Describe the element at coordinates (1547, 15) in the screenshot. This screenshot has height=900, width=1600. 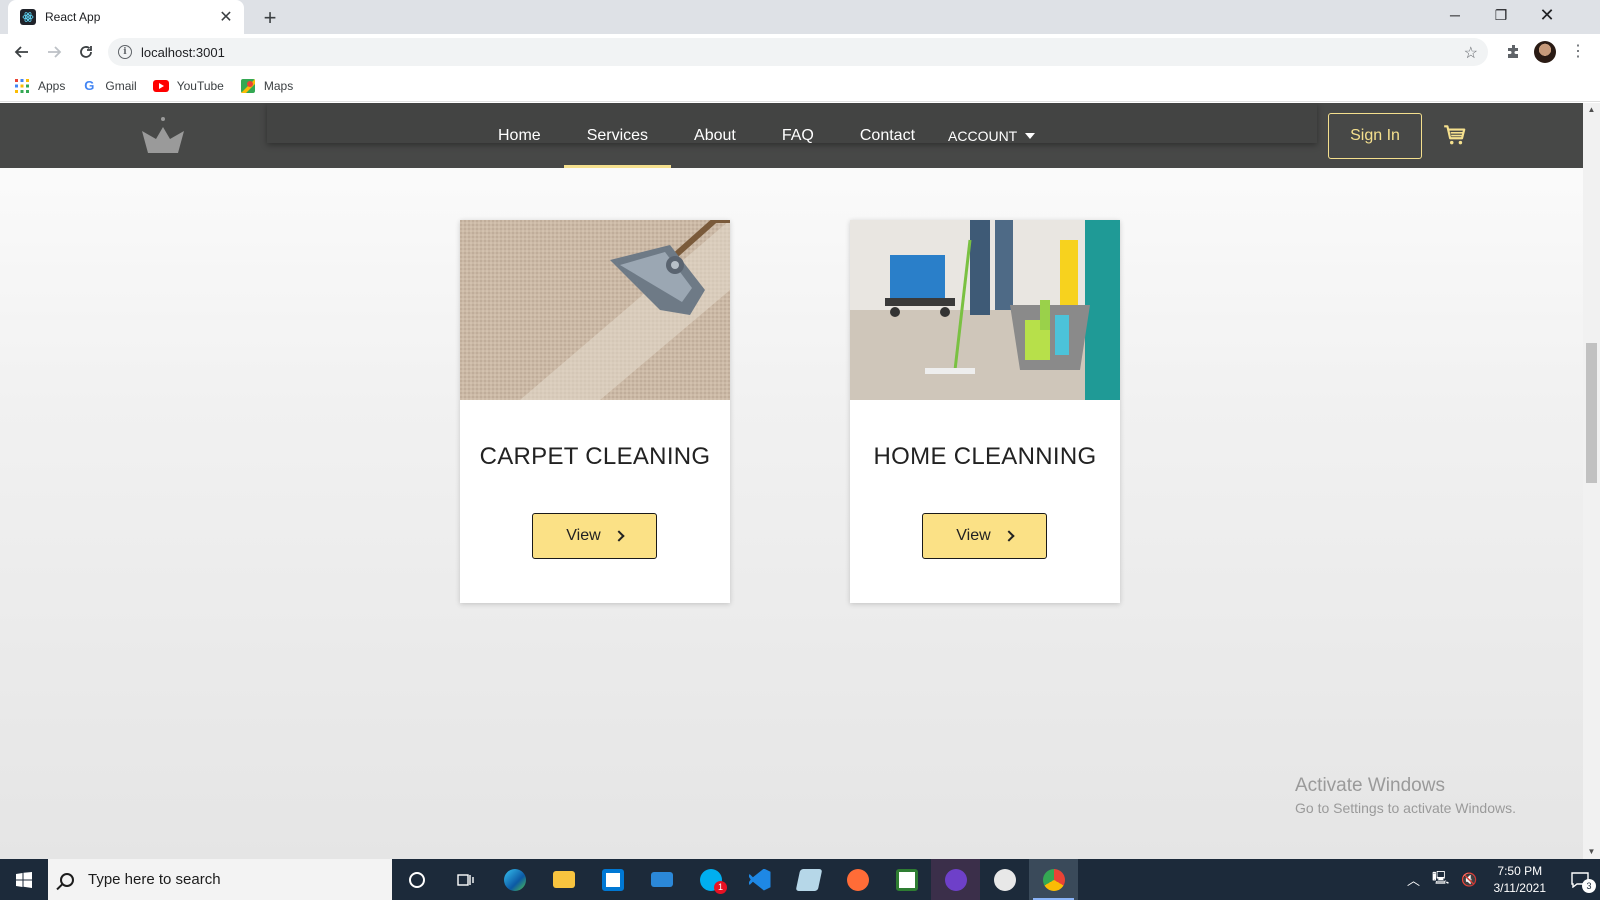
I see `close-window-button: ✕` at that location.